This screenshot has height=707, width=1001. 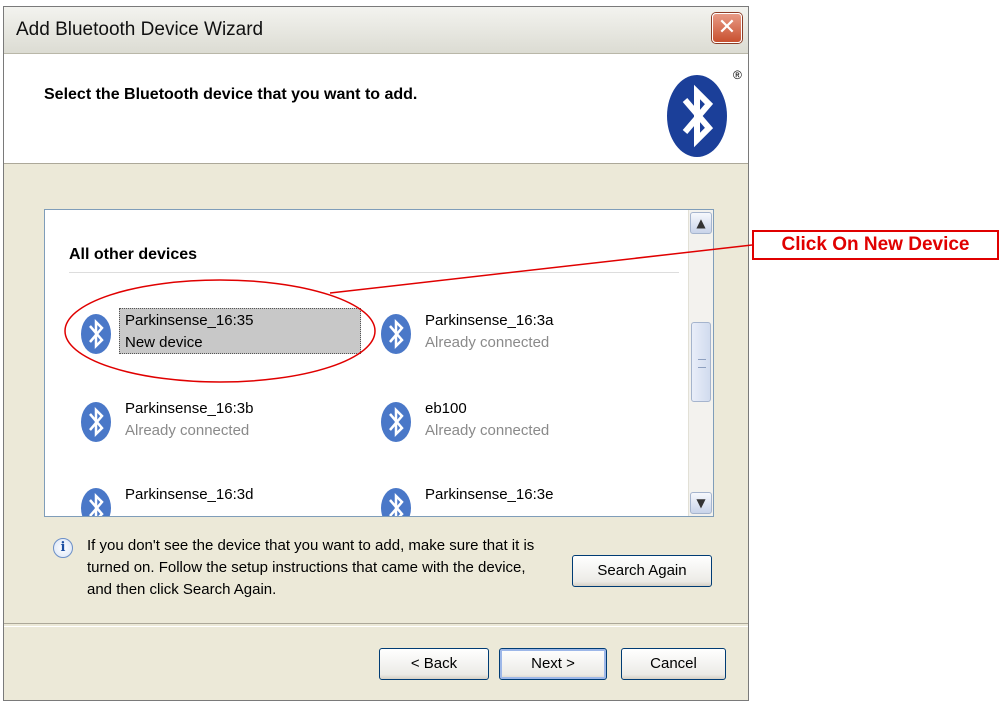 I want to click on device-item-parkinsense-163d: Parkinsense_16:3d, so click(x=224, y=498).